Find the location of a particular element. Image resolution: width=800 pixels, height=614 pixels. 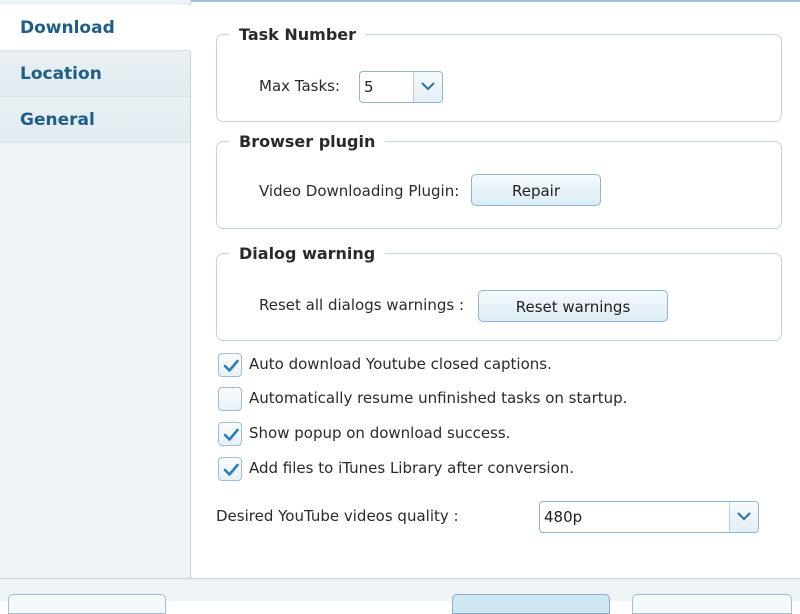

max-tasks-select: 5 is located at coordinates (401, 87).